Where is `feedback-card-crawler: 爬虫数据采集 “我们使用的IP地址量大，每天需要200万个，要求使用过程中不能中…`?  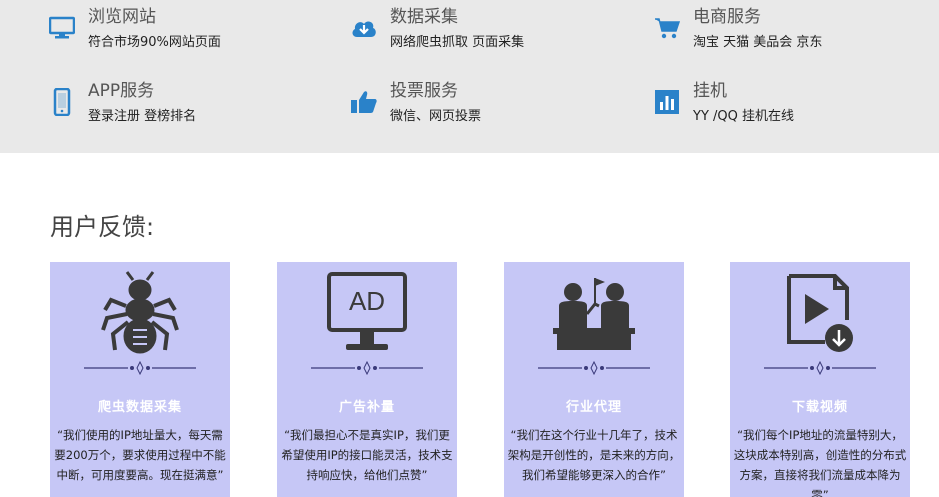 feedback-card-crawler: 爬虫数据采集 “我们使用的IP地址量大，每天需要200万个，要求使用过程中不能中… is located at coordinates (140, 379).